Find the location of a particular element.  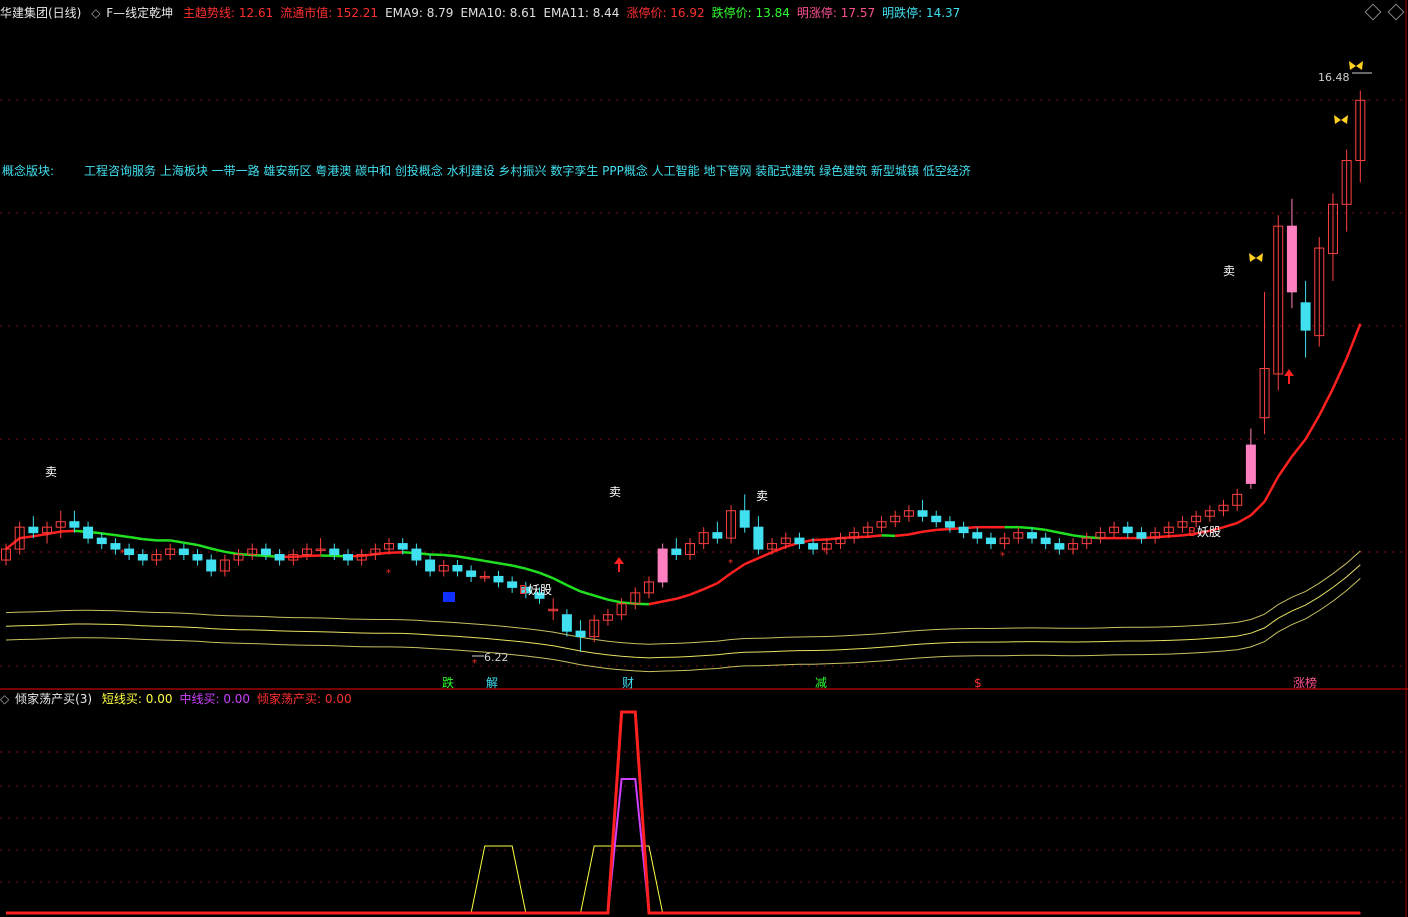

sell-signal-1: 卖 is located at coordinates (615, 492).